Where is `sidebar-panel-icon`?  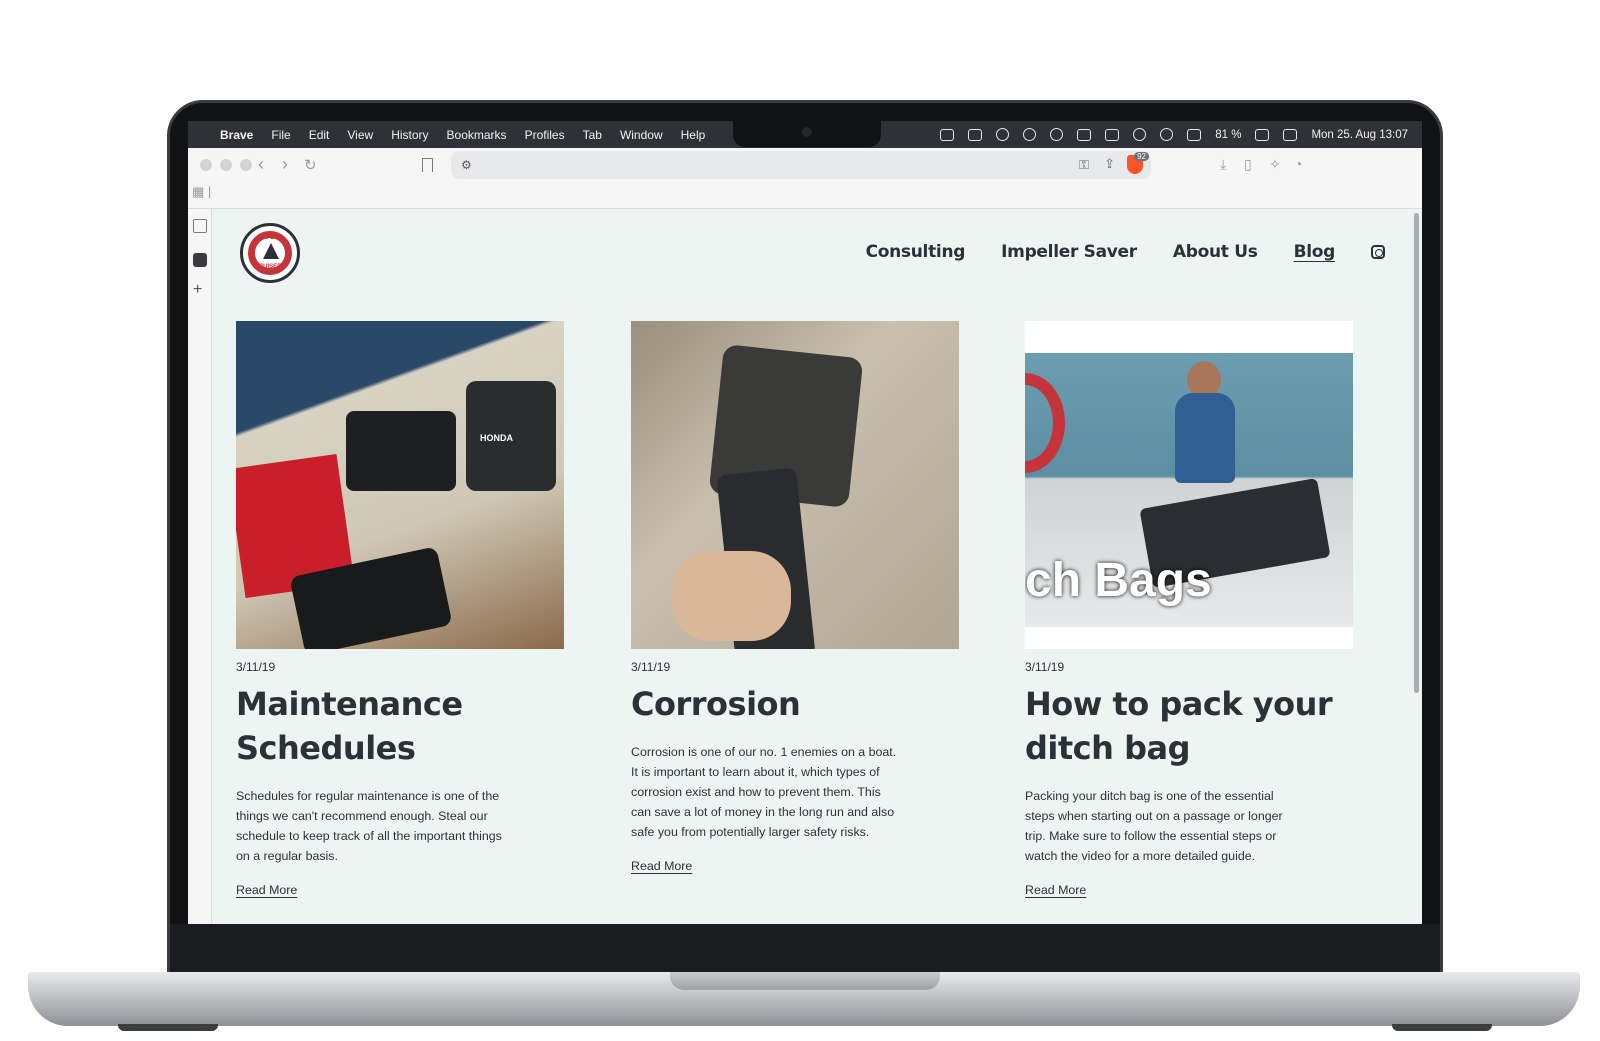 sidebar-panel-icon is located at coordinates (200, 226).